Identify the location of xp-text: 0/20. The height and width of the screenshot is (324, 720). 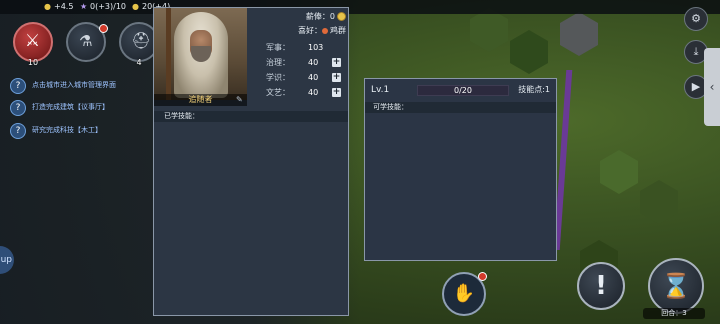
(463, 90).